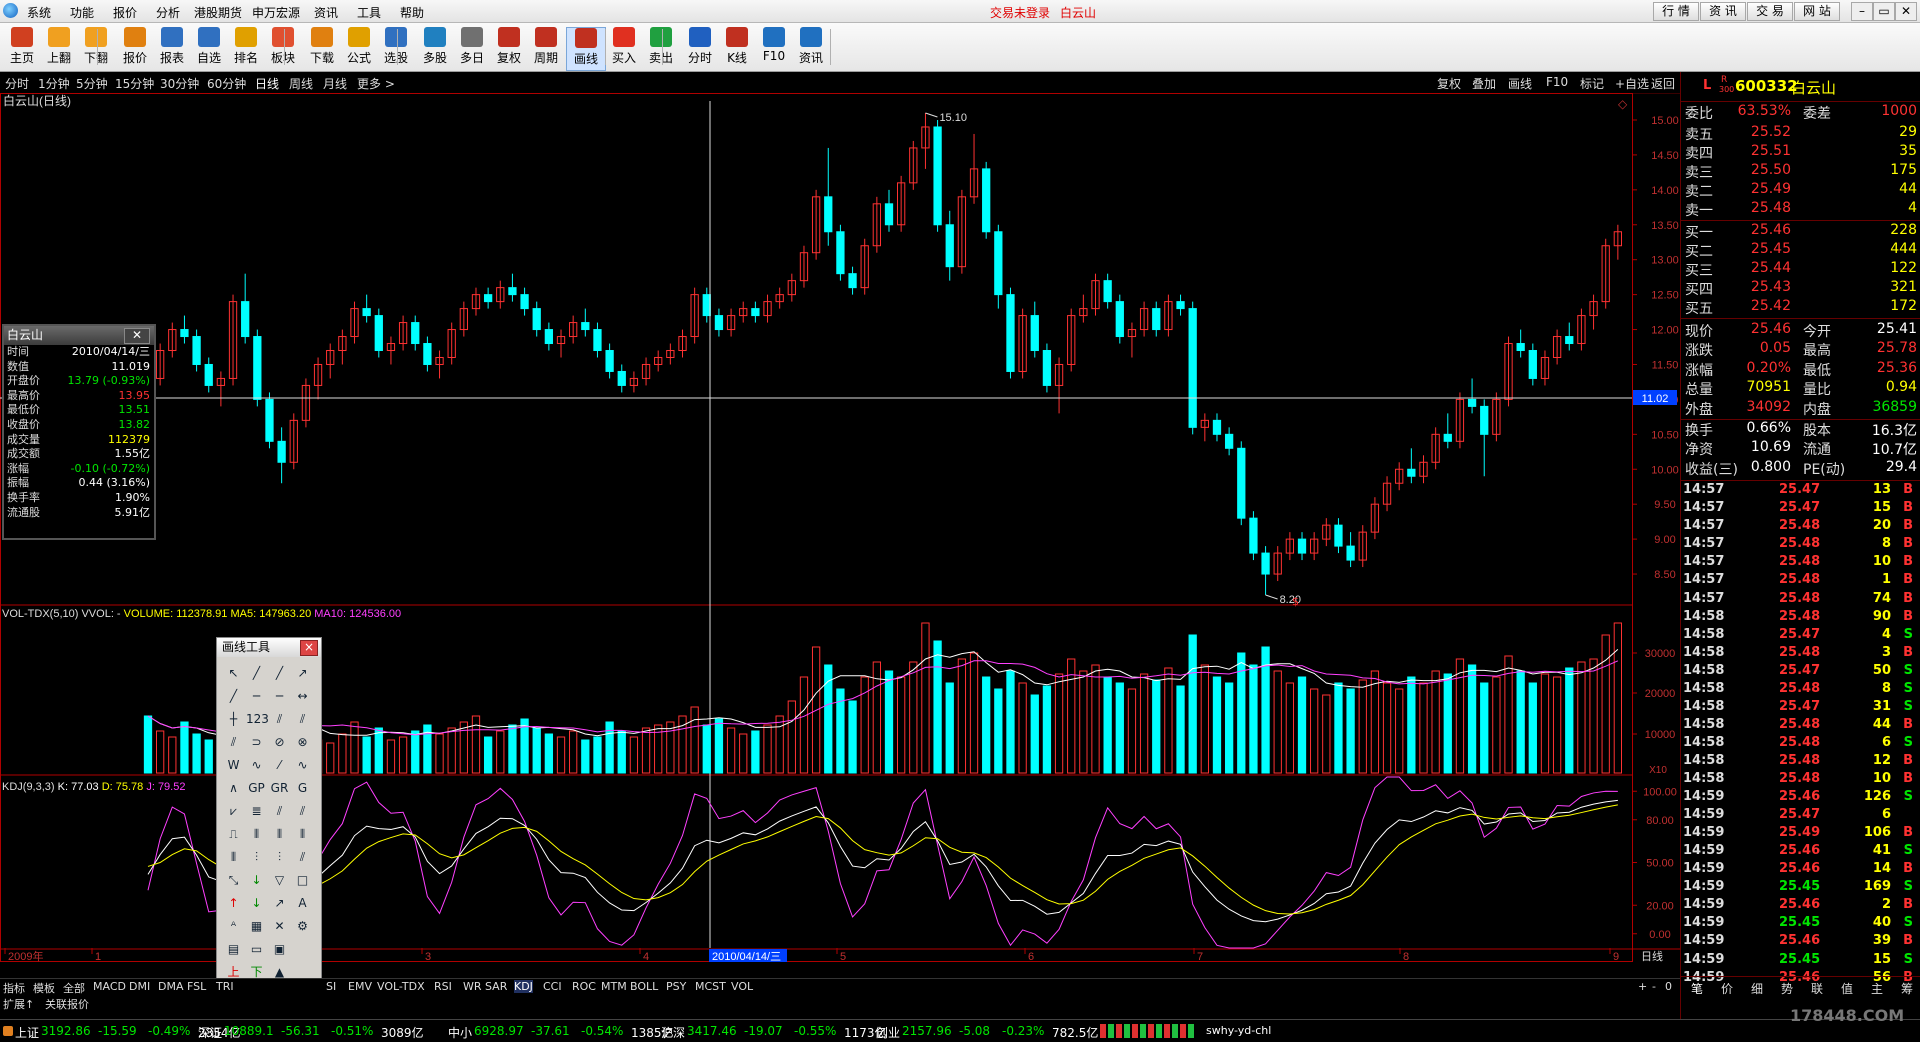 The height and width of the screenshot is (1042, 1920). What do you see at coordinates (1787, 988) in the screenshot?
I see `quote-panel-tab: 势` at bounding box center [1787, 988].